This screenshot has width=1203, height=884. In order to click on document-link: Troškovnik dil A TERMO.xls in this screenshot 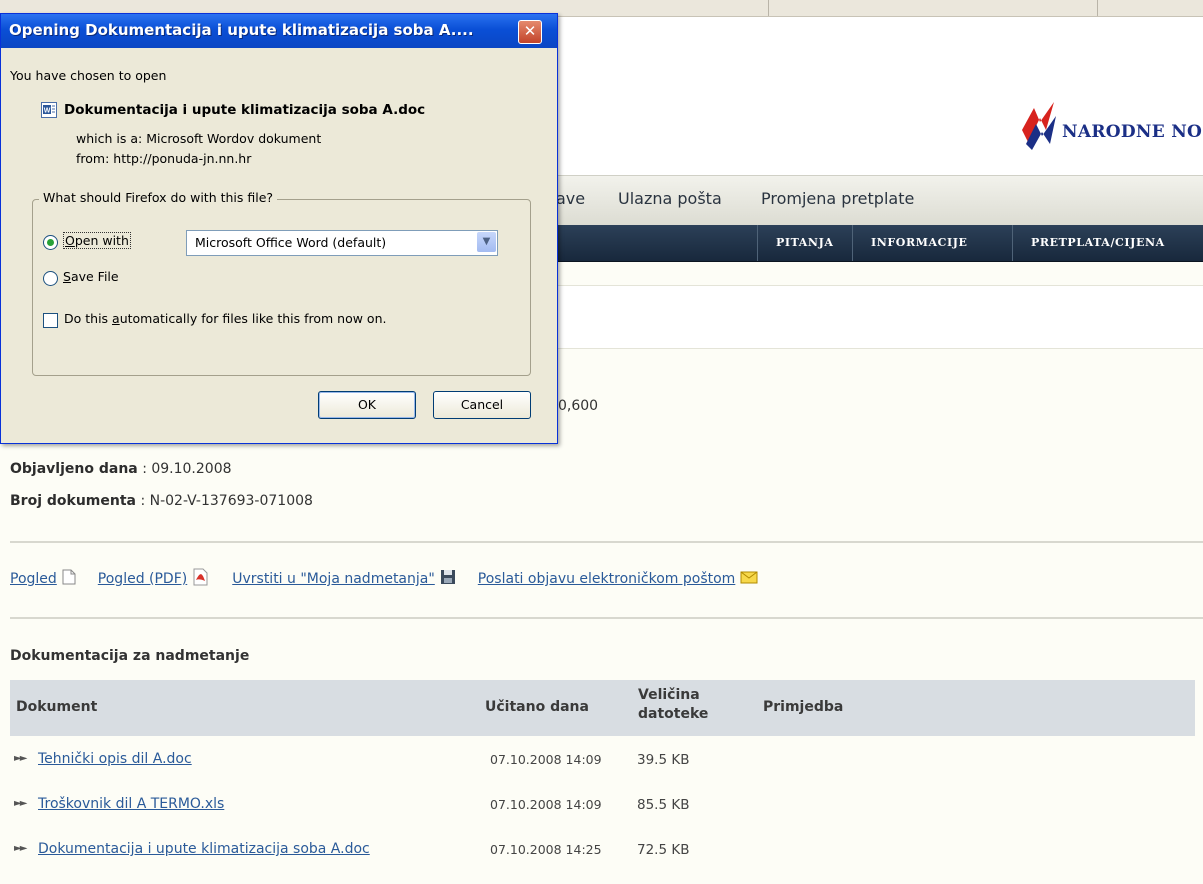, I will do `click(131, 804)`.